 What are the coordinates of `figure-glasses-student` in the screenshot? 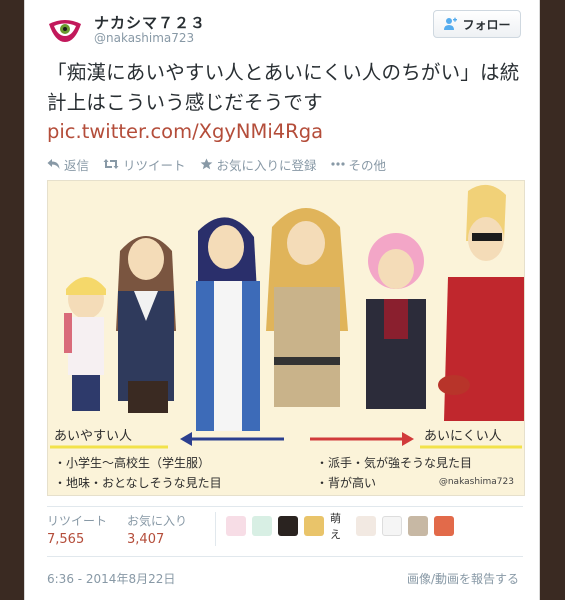 It's located at (146, 324).